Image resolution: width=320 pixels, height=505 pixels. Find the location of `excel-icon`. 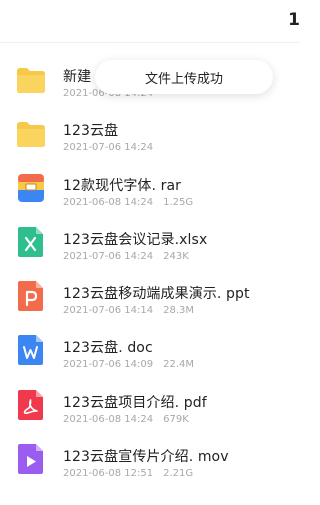

excel-icon is located at coordinates (31, 242).